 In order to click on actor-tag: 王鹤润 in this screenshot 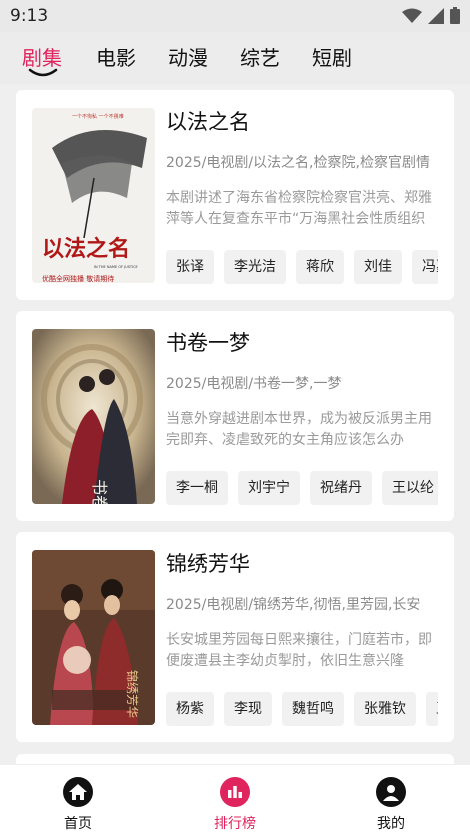, I will do `click(432, 709)`.